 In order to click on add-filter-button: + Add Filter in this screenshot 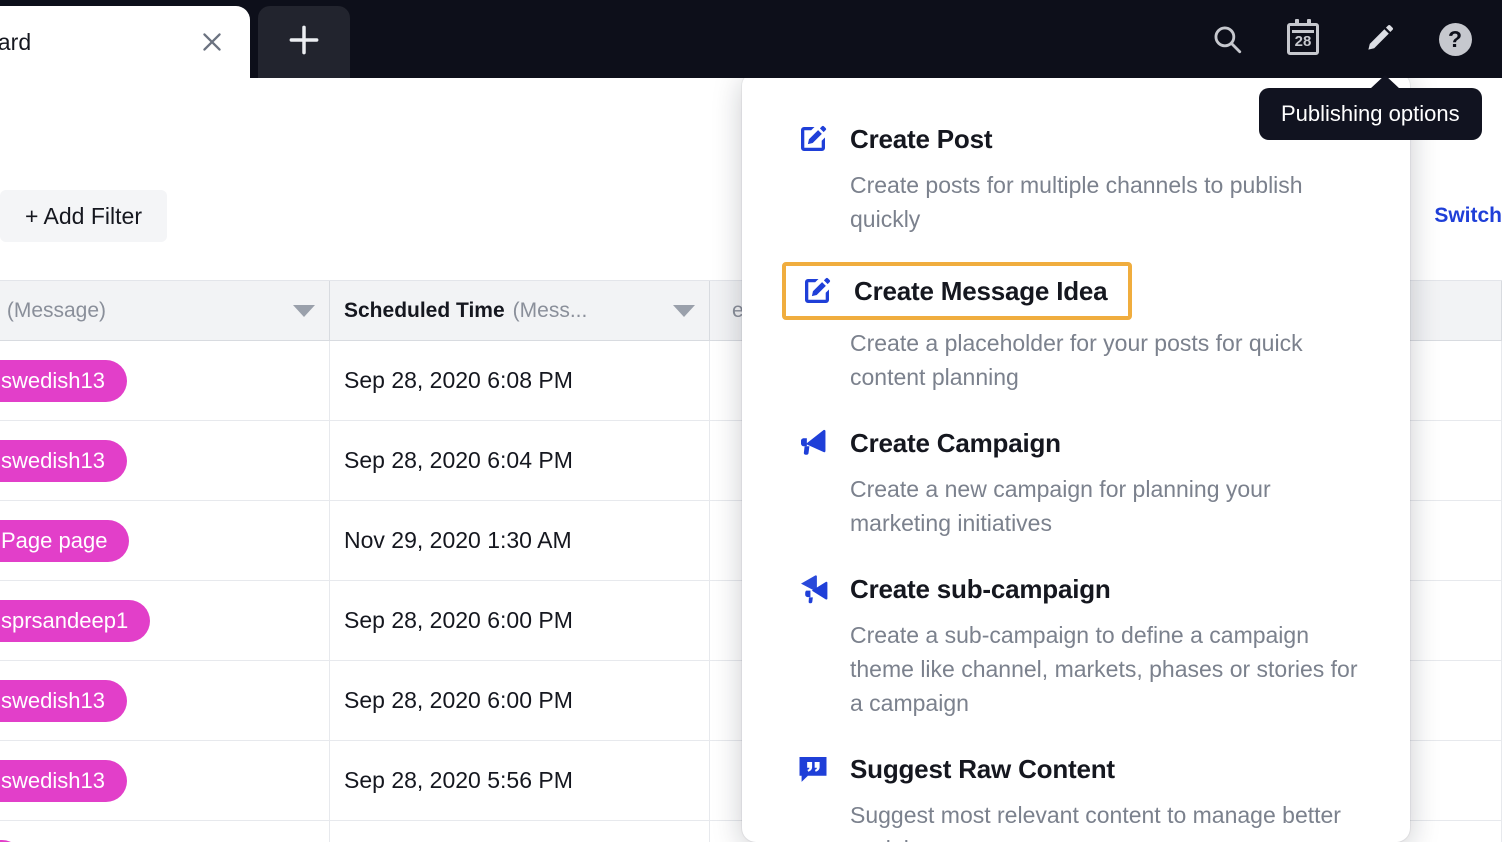, I will do `click(83, 216)`.